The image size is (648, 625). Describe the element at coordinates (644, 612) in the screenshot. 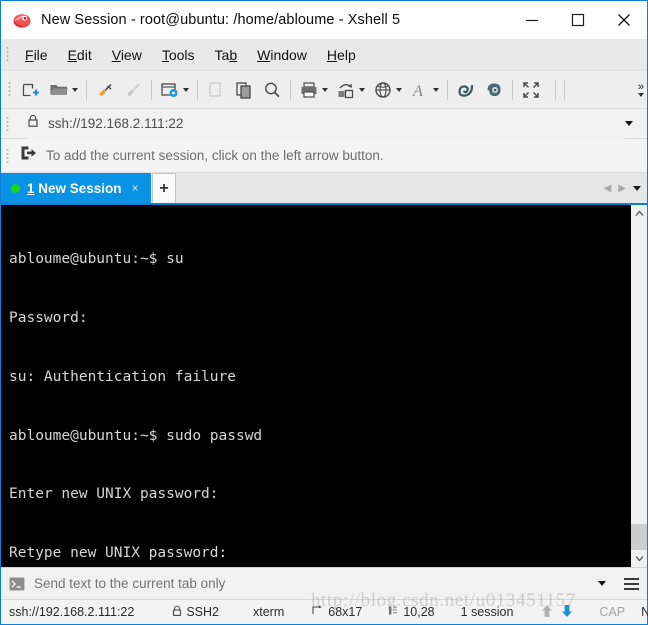

I see `status-num-lock: NUM` at that location.